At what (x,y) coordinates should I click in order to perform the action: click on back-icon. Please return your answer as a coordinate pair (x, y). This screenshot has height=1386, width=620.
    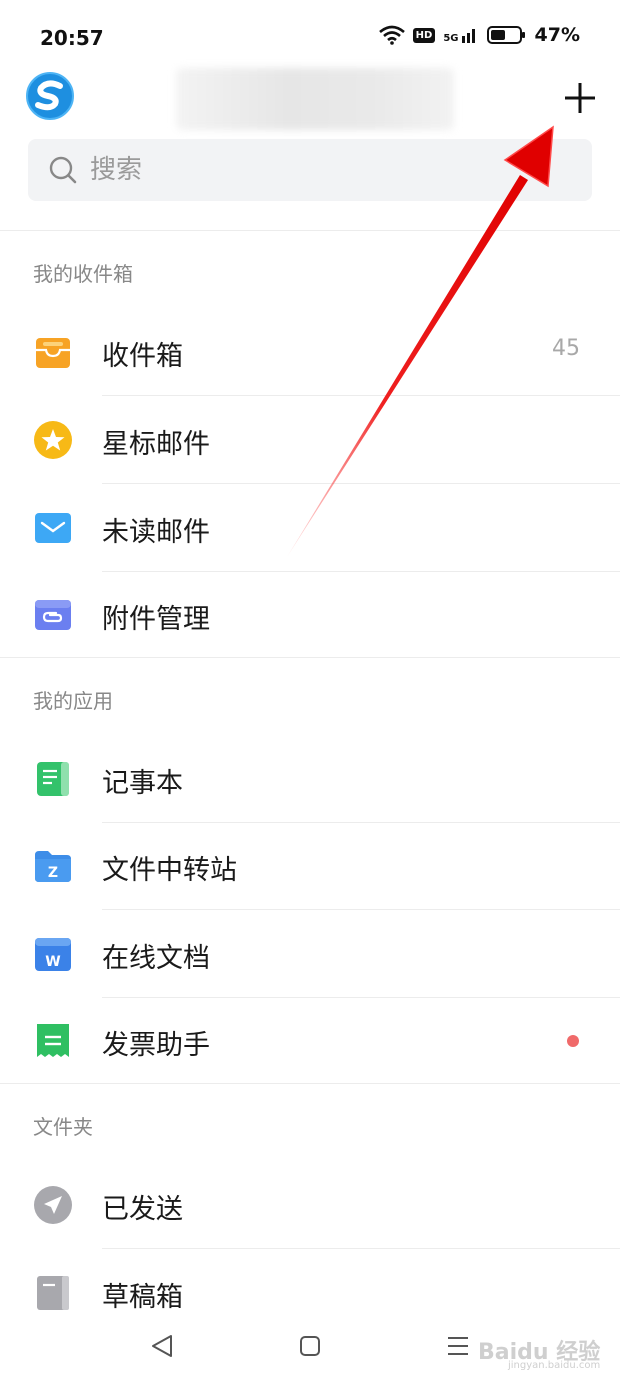
    Looking at the image, I should click on (161, 1340).